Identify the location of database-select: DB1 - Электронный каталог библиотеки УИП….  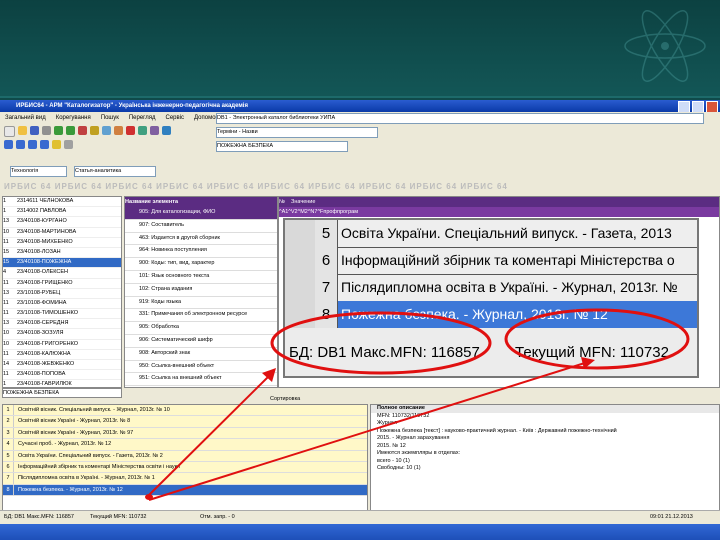
(460, 118).